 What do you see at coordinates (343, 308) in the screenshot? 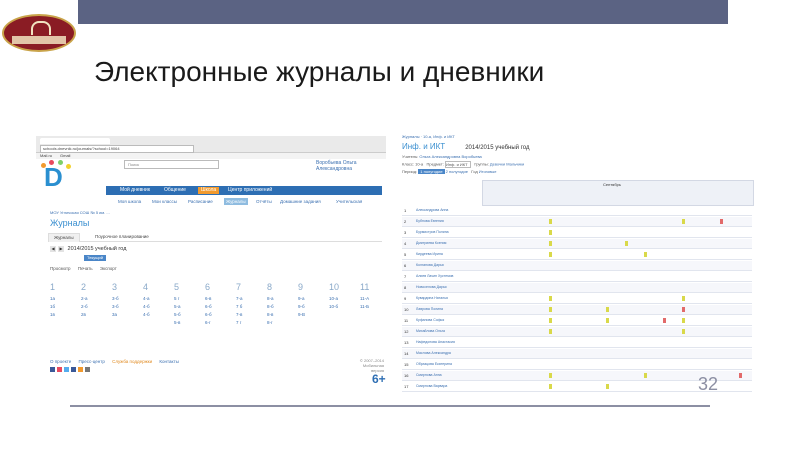
I see `class-link: 10-б` at bounding box center [343, 308].